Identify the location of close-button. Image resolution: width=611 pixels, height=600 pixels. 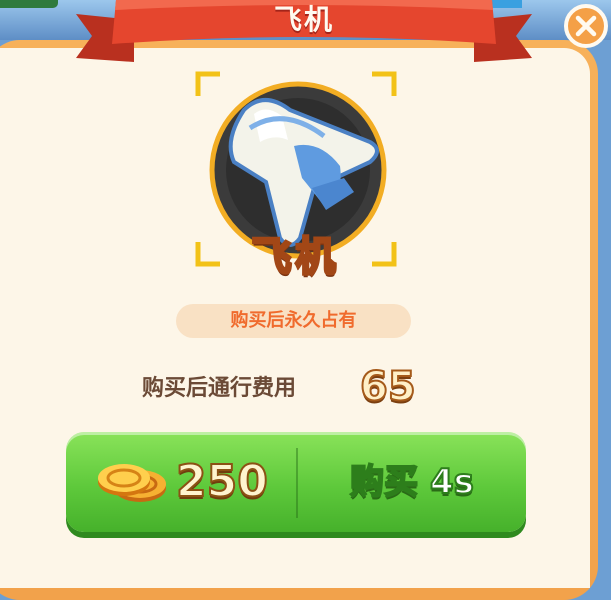
(586, 26).